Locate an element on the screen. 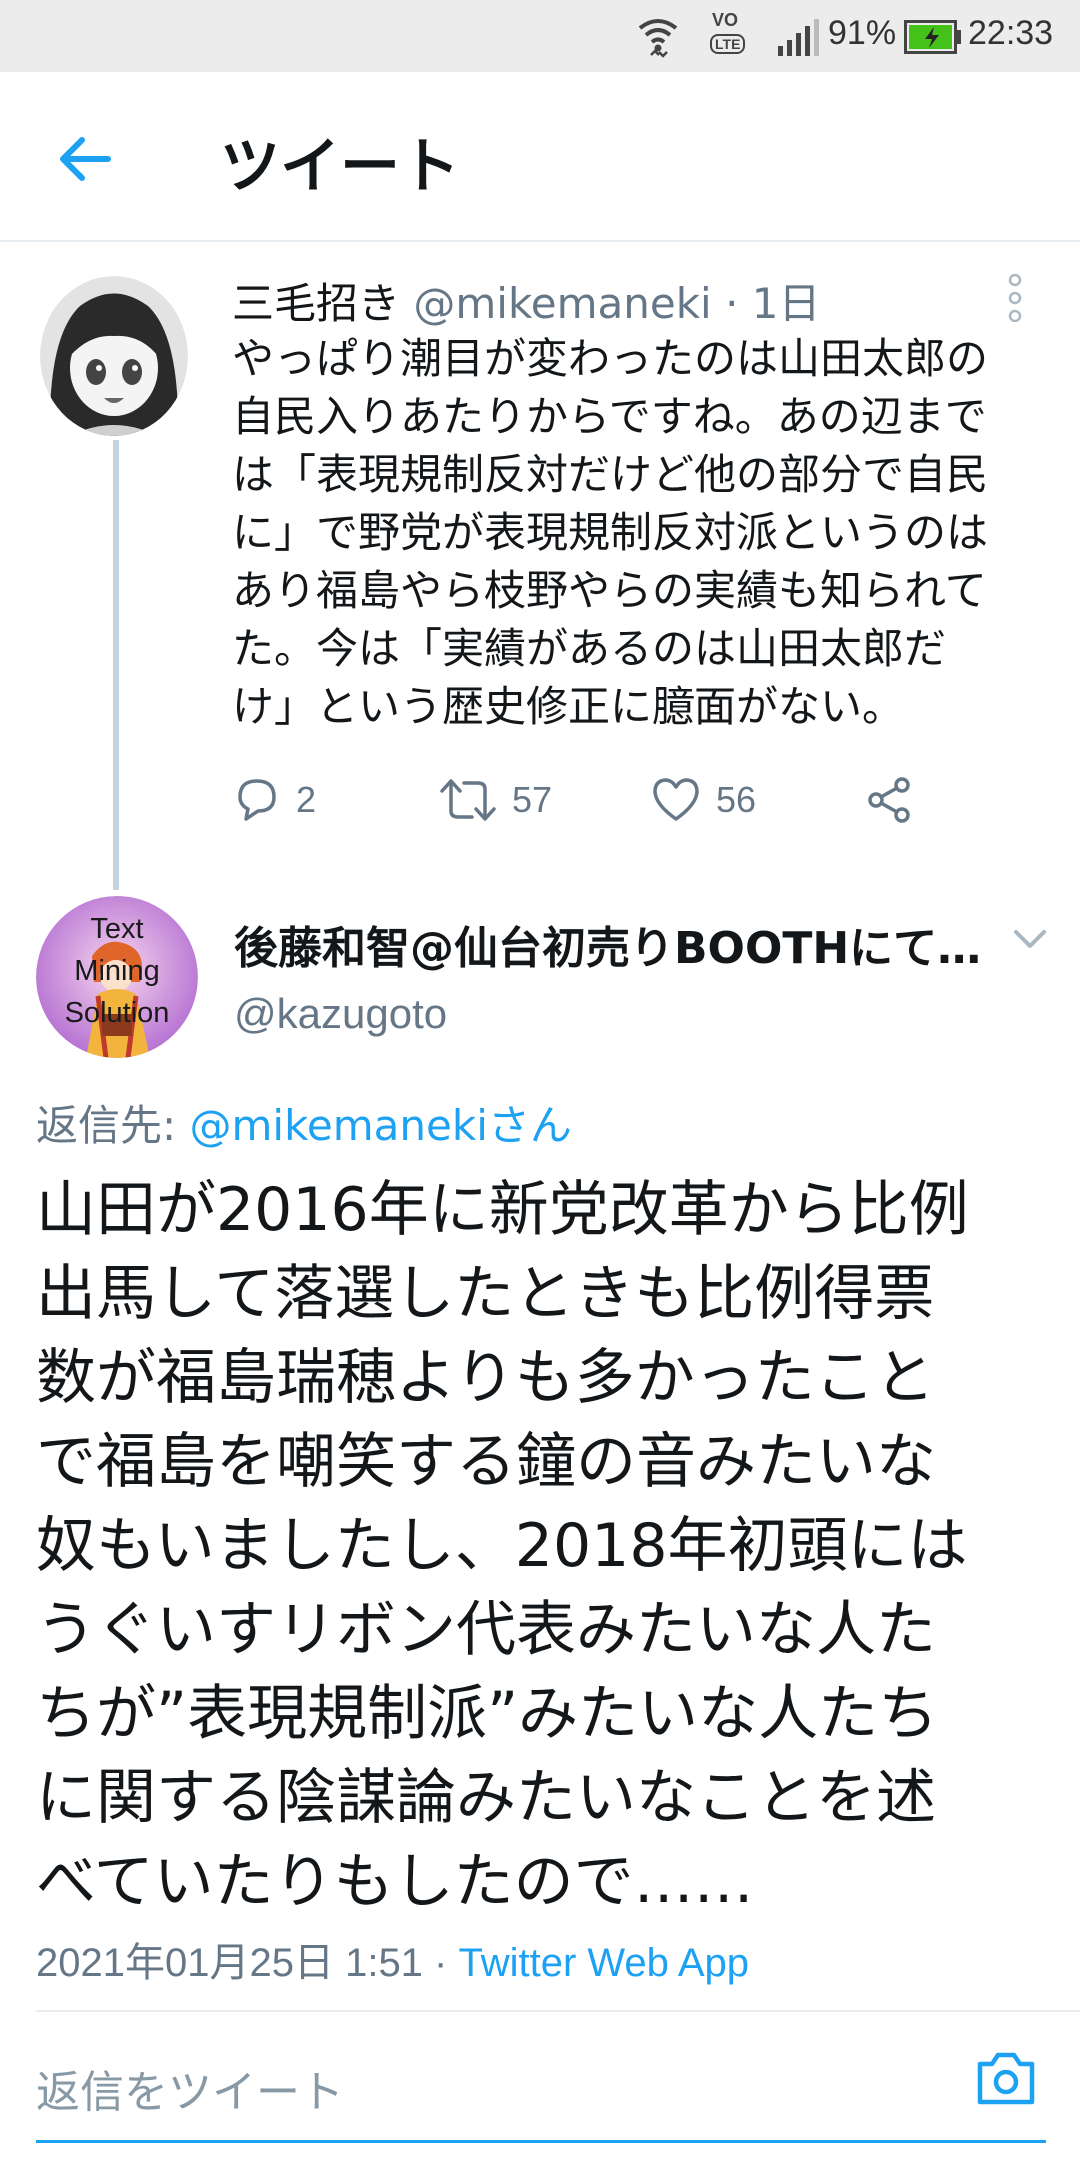 The width and height of the screenshot is (1080, 2160). user-handle: @kazugoto is located at coordinates (340, 1014).